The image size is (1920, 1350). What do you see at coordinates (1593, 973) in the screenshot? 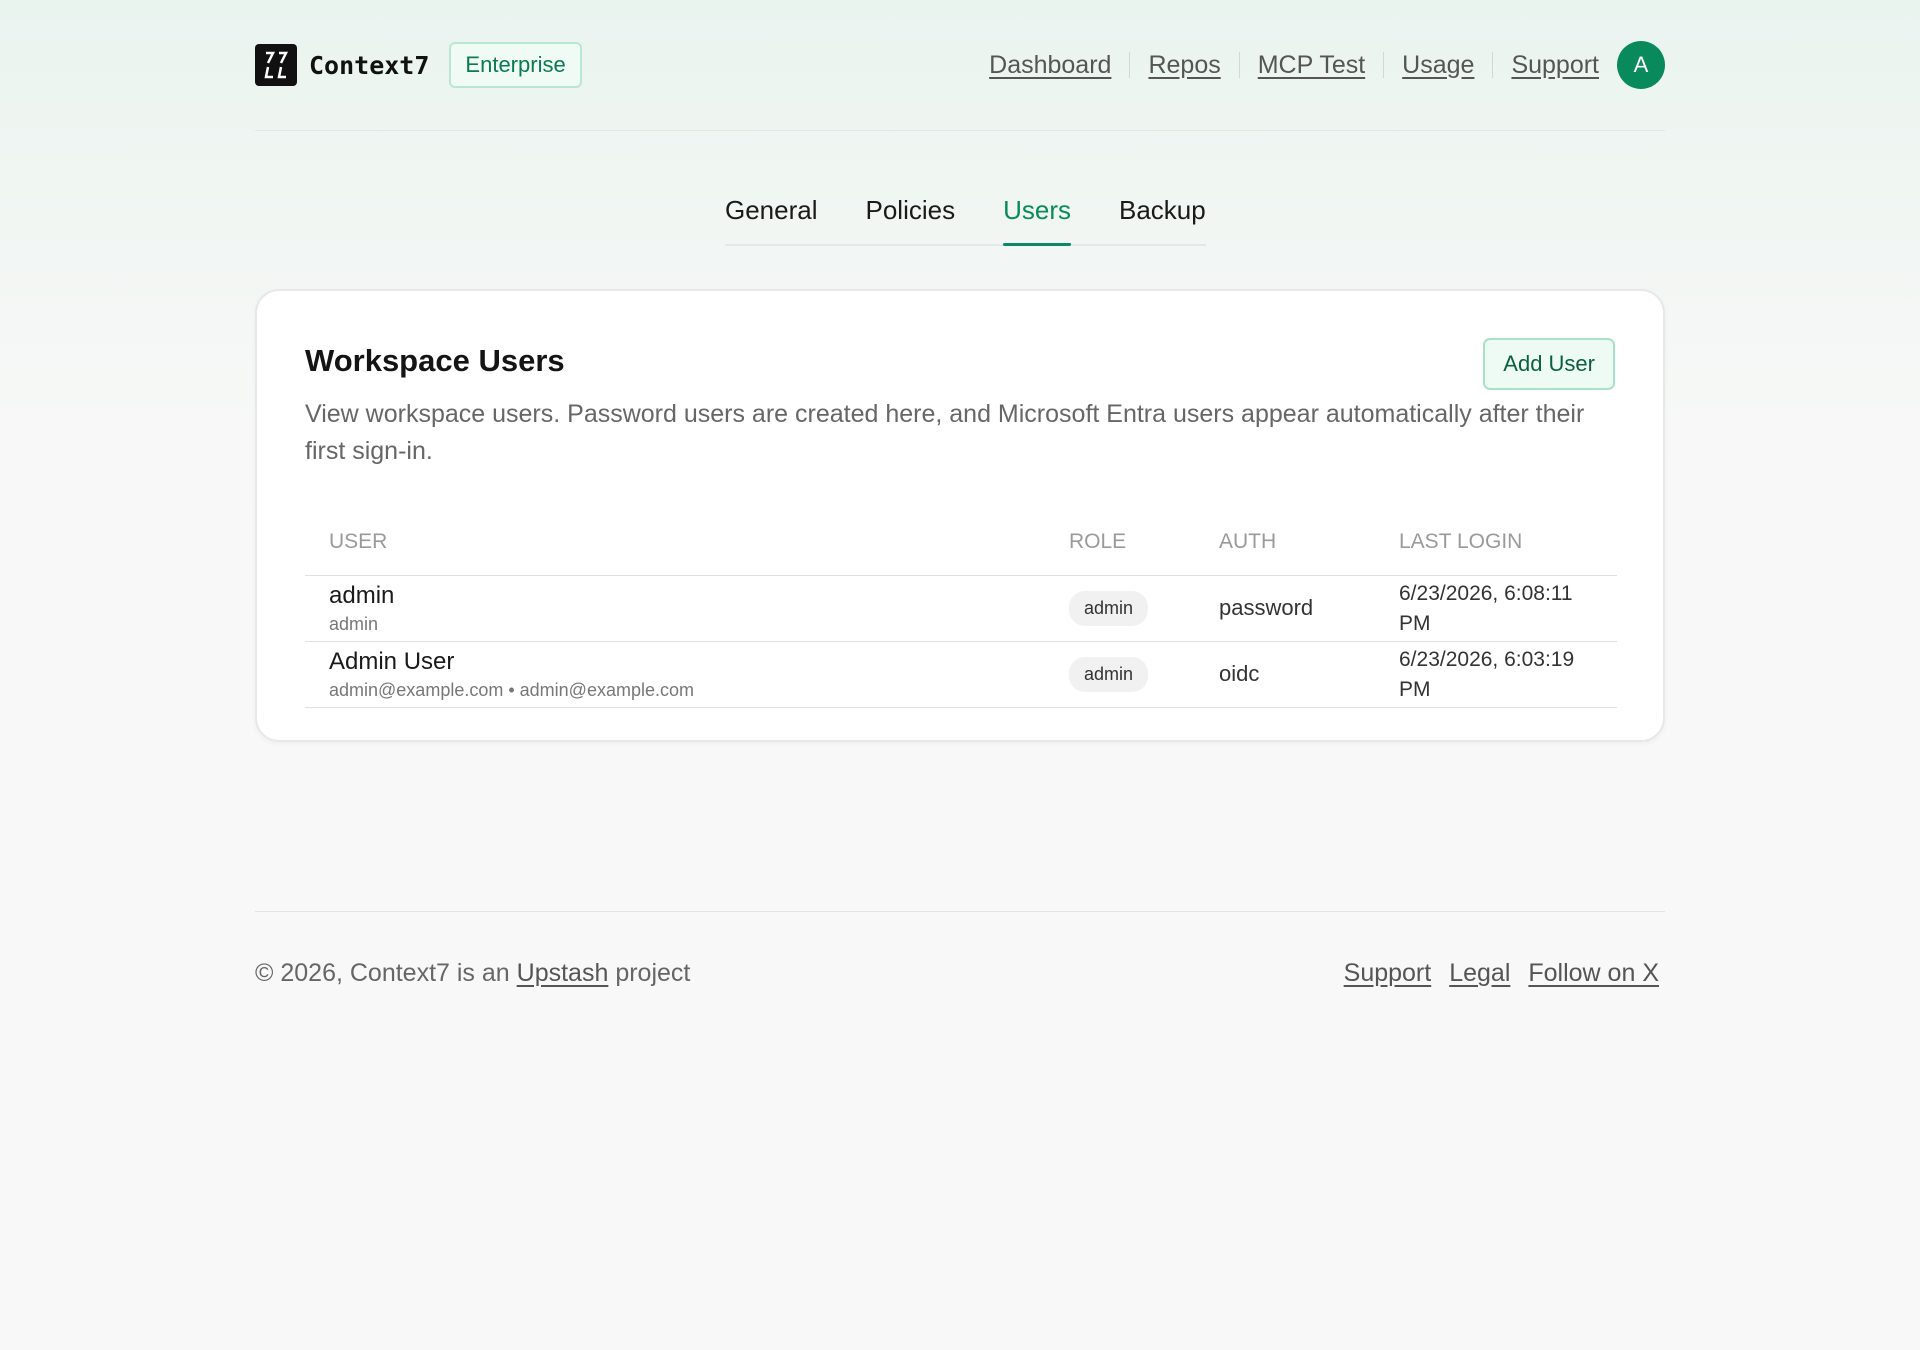
I see `footer-follow-x-link: Follow on X` at bounding box center [1593, 973].